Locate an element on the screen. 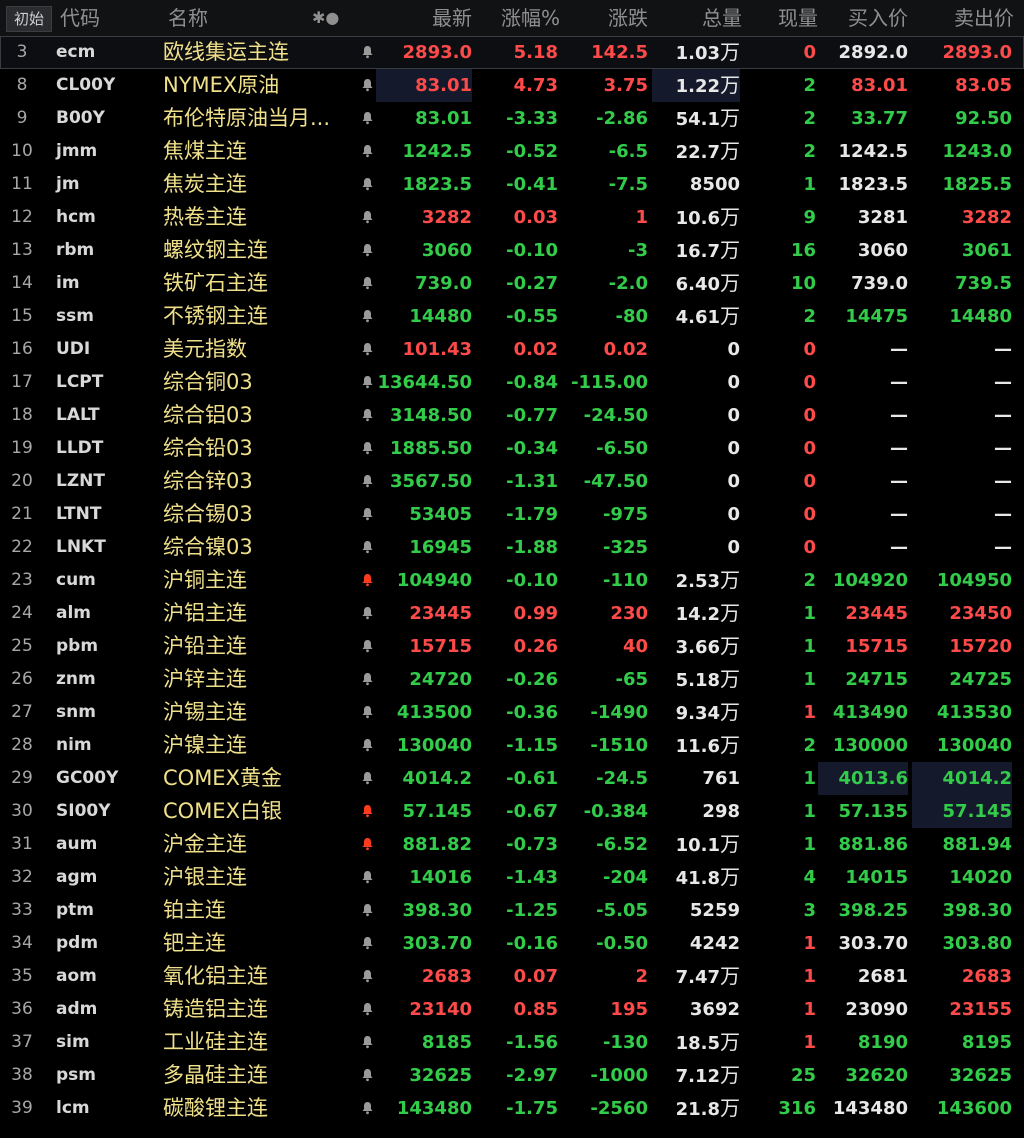 This screenshot has height=1138, width=1024. table-row: 11 jm 焦炭主连 1823.5 -0.41 -7.5 8500 1 1823.5 1825.5 is located at coordinates (512, 184).